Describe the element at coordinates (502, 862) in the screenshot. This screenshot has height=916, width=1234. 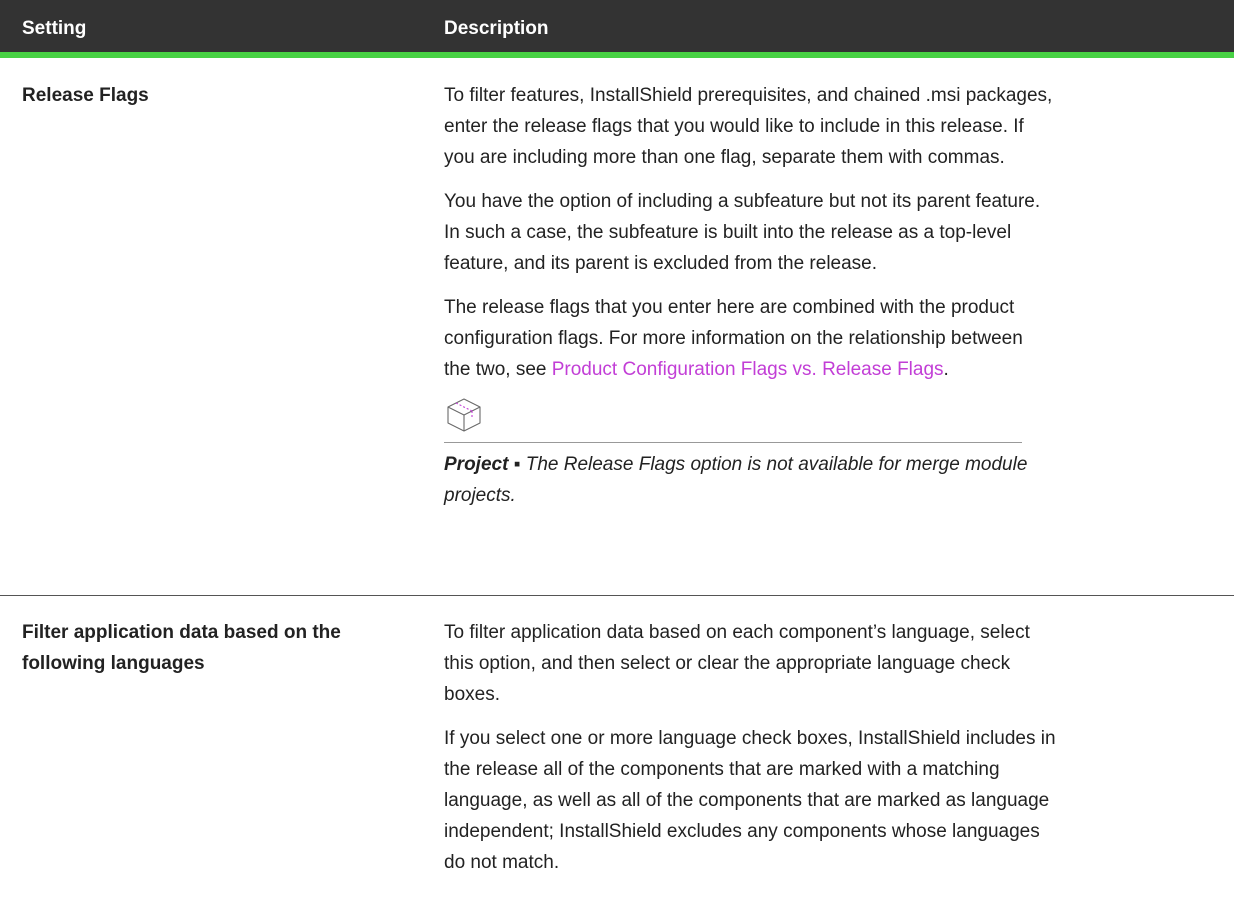
I see `text-line: do not match.` at that location.